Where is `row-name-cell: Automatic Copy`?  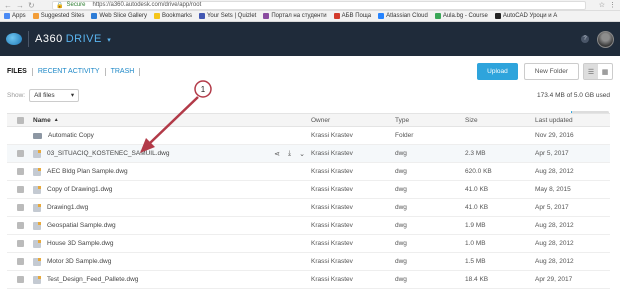 row-name-cell: Automatic Copy is located at coordinates (172, 135).